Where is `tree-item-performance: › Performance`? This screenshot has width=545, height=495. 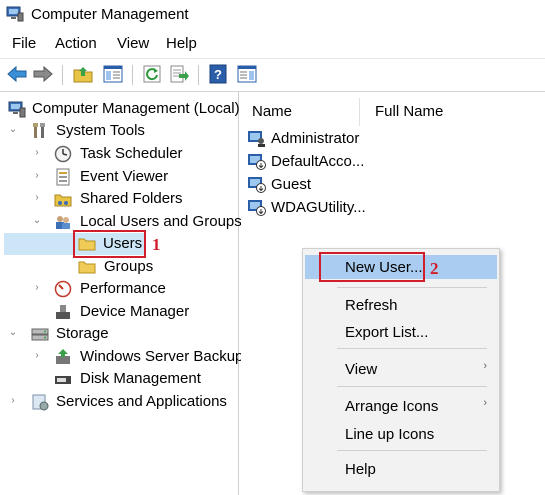 tree-item-performance: › Performance is located at coordinates (120, 289).